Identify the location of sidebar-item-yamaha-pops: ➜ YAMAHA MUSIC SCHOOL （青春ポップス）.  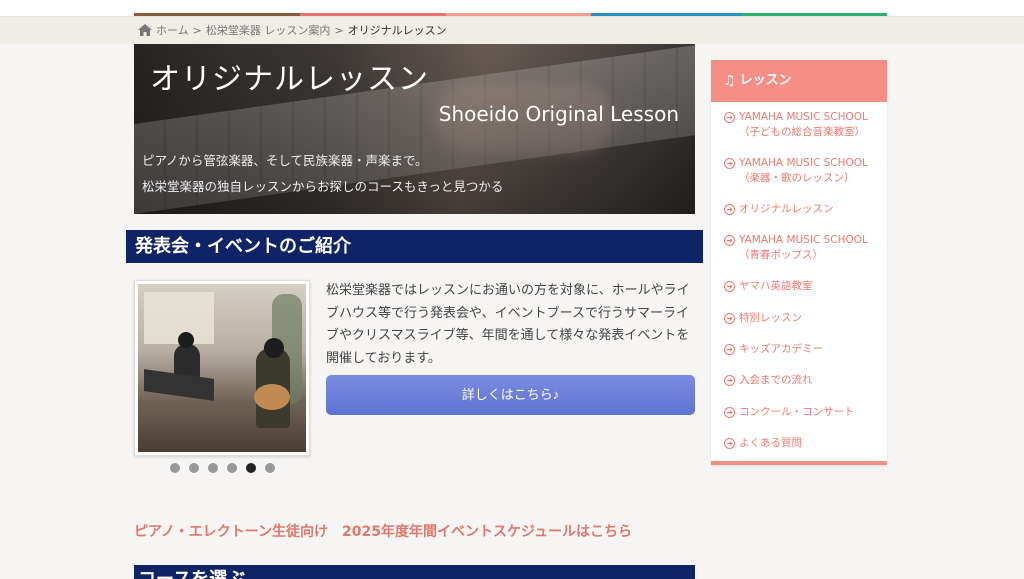
(796, 248).